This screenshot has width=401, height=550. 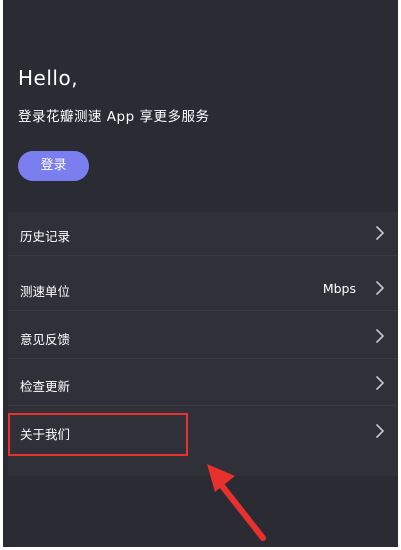 I want to click on menu-item-label: 历史记录, so click(x=45, y=236).